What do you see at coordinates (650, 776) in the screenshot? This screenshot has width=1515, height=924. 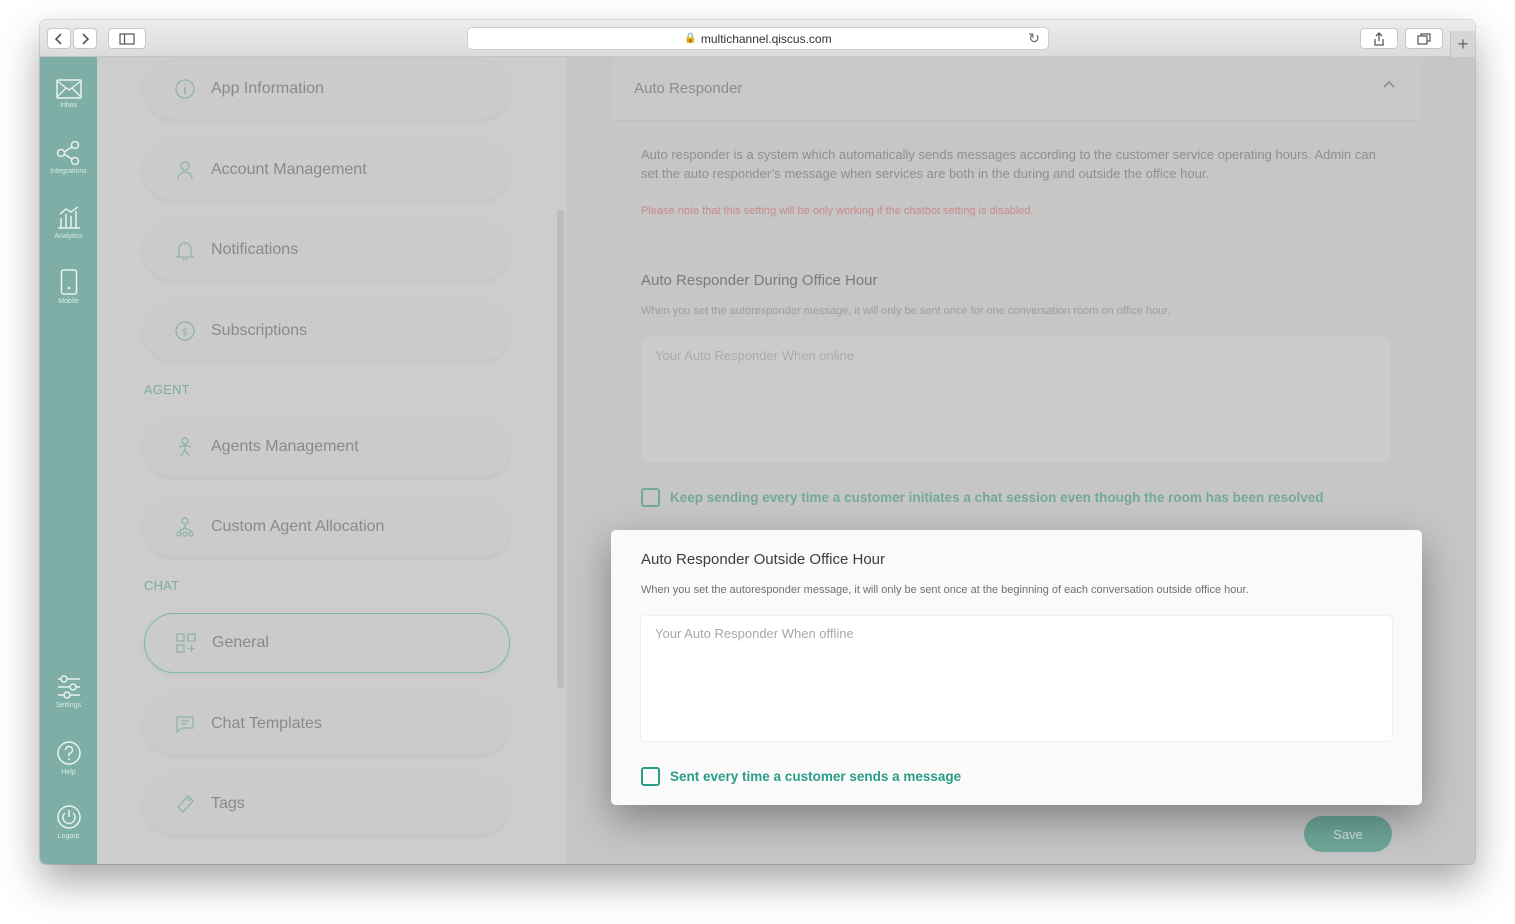 I see `sent-every-time-checkbox` at bounding box center [650, 776].